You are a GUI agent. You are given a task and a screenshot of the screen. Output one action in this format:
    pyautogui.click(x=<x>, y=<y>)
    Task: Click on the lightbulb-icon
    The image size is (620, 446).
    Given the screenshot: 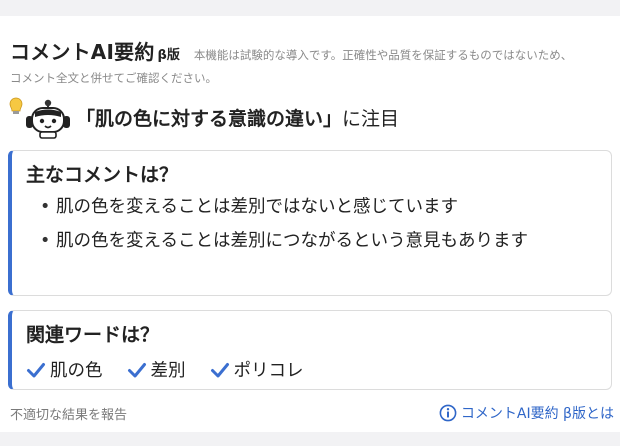 What is the action you would take?
    pyautogui.click(x=16, y=105)
    